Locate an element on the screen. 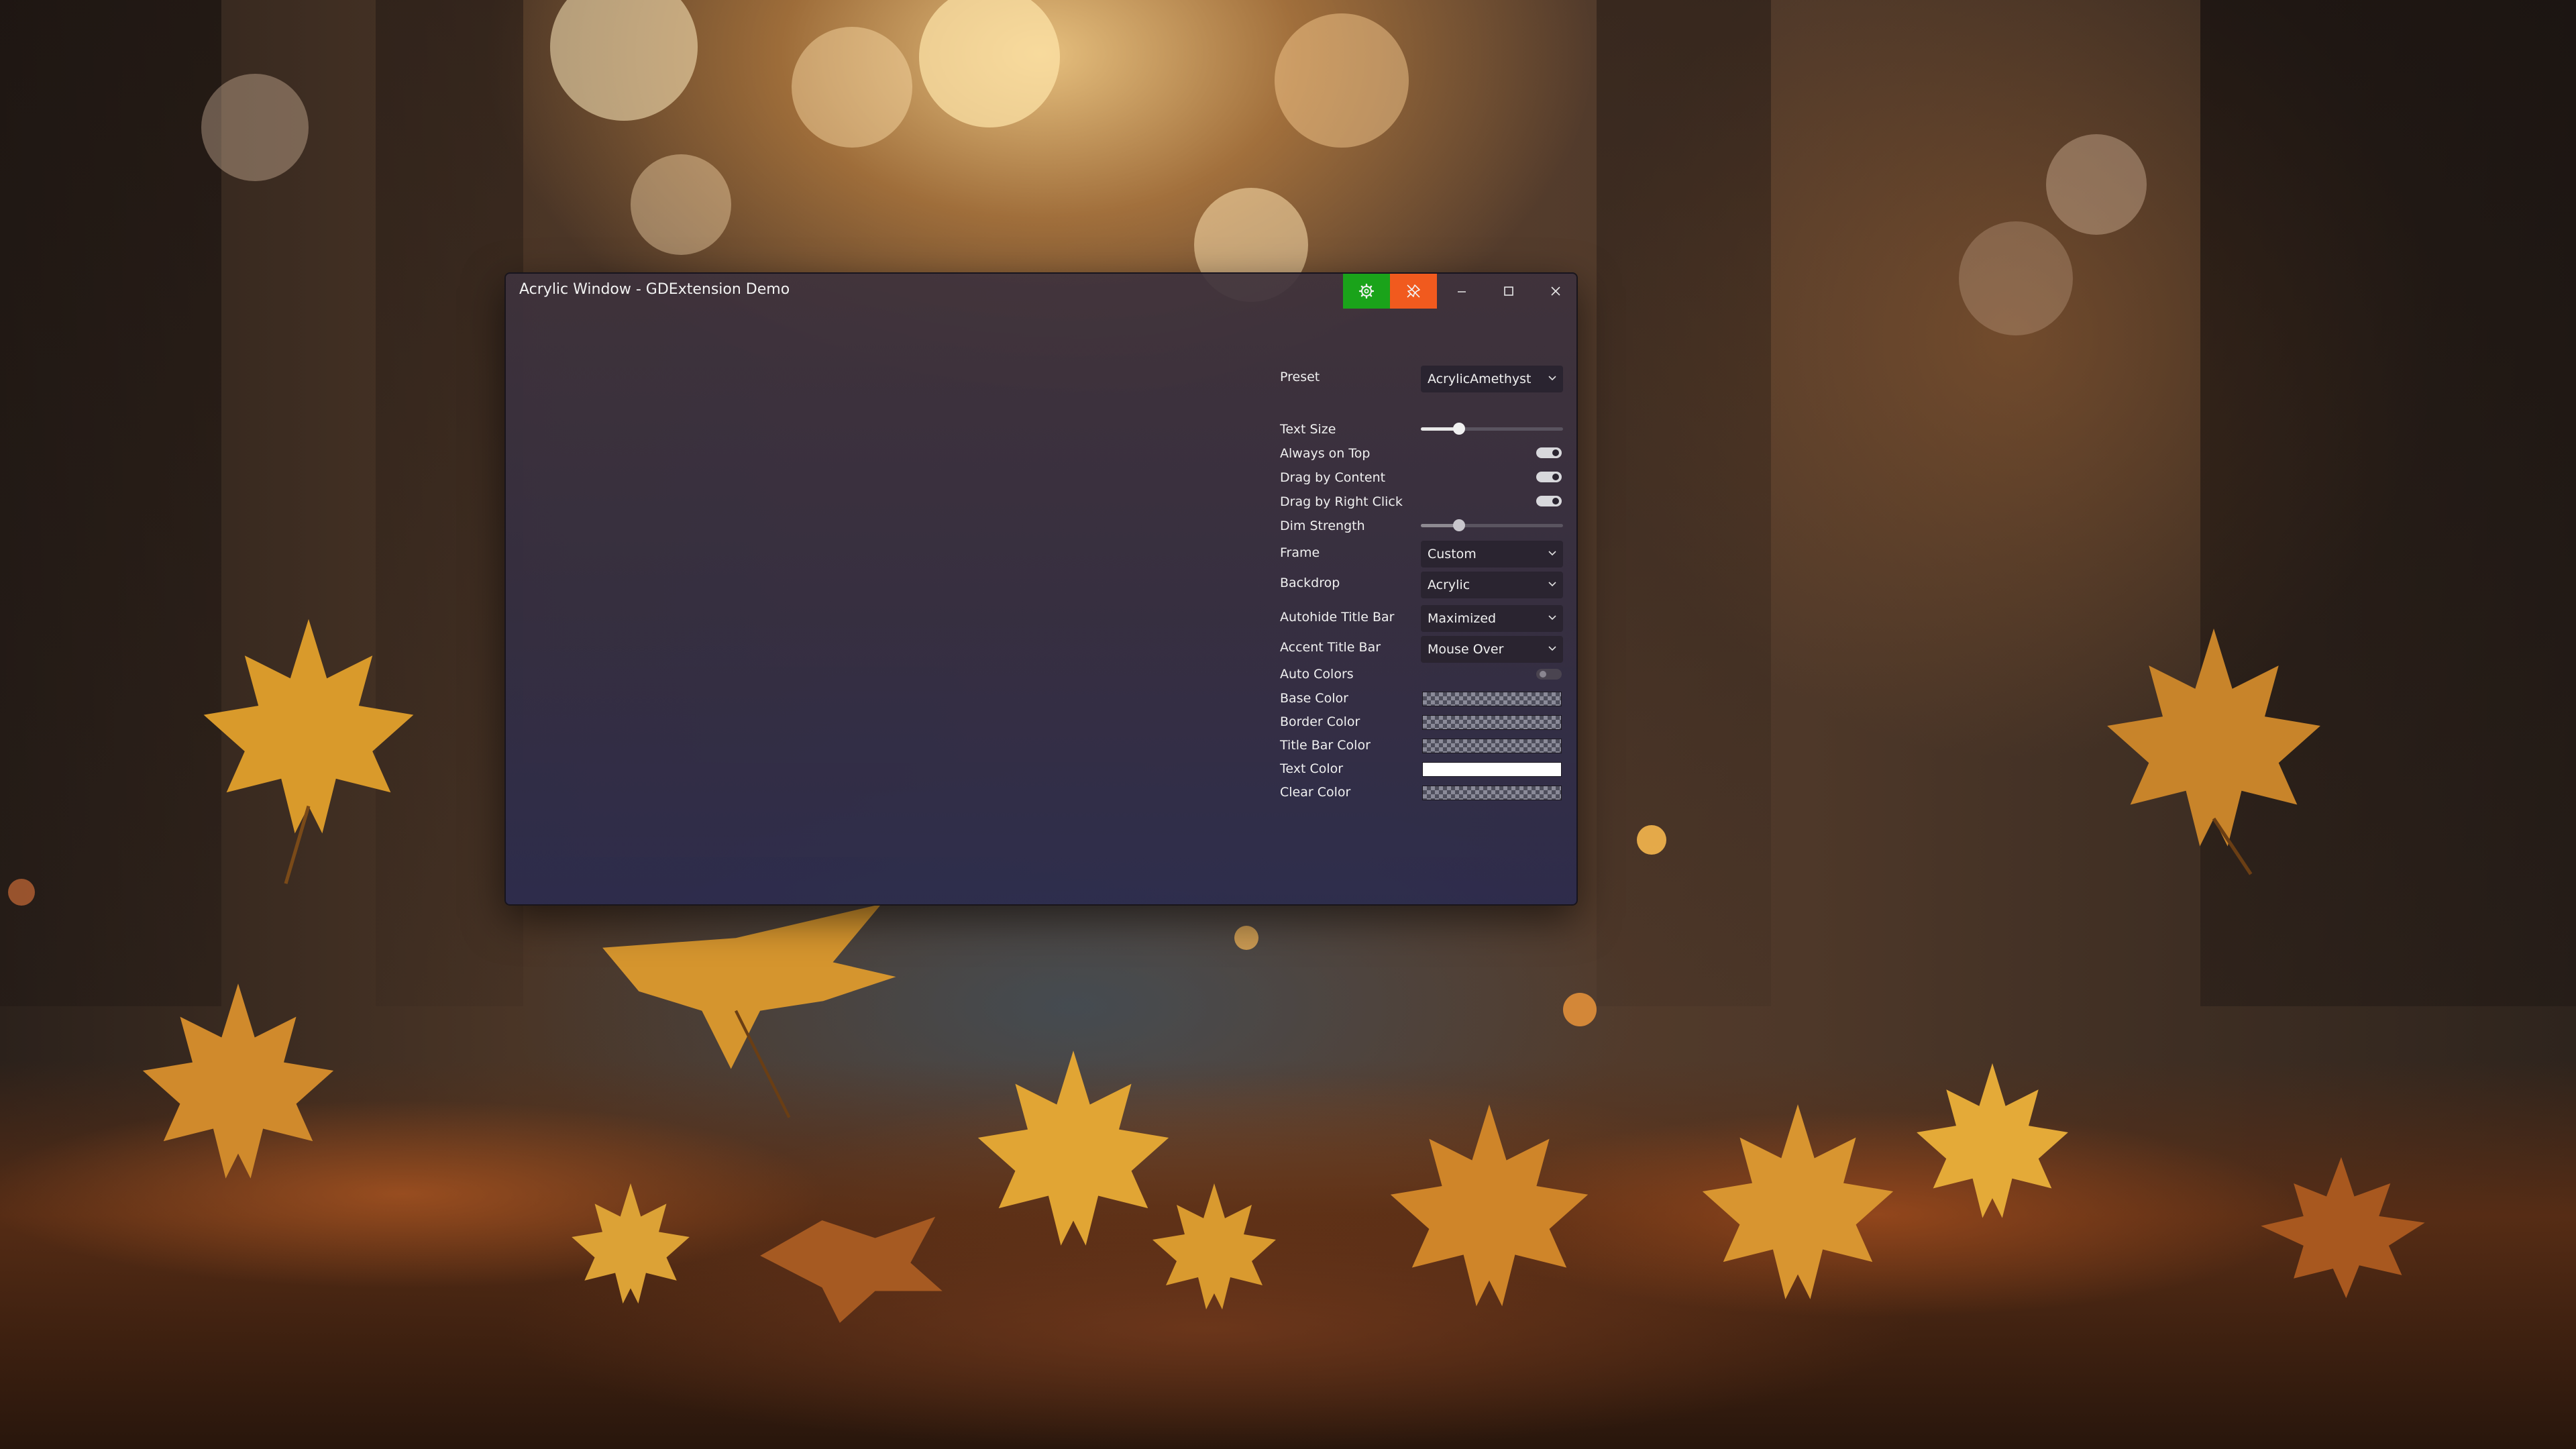 Image resolution: width=2576 pixels, height=1449 pixels. base-color-label: Base Color is located at coordinates (1314, 698).